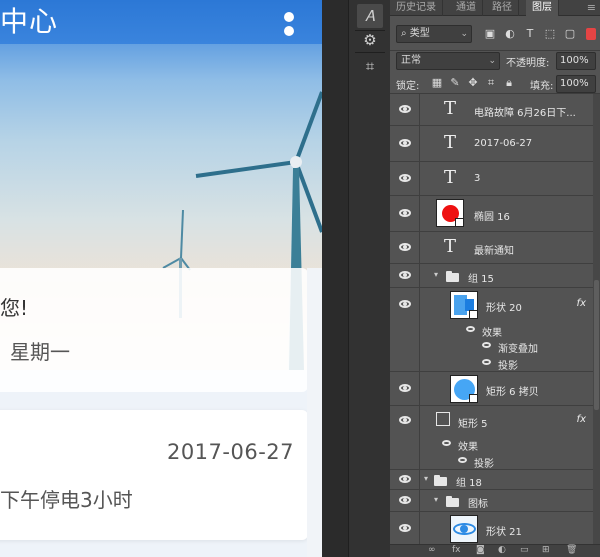 The height and width of the screenshot is (557, 600). Describe the element at coordinates (490, 34) in the screenshot. I see `image-filter-icon: ▣` at that location.